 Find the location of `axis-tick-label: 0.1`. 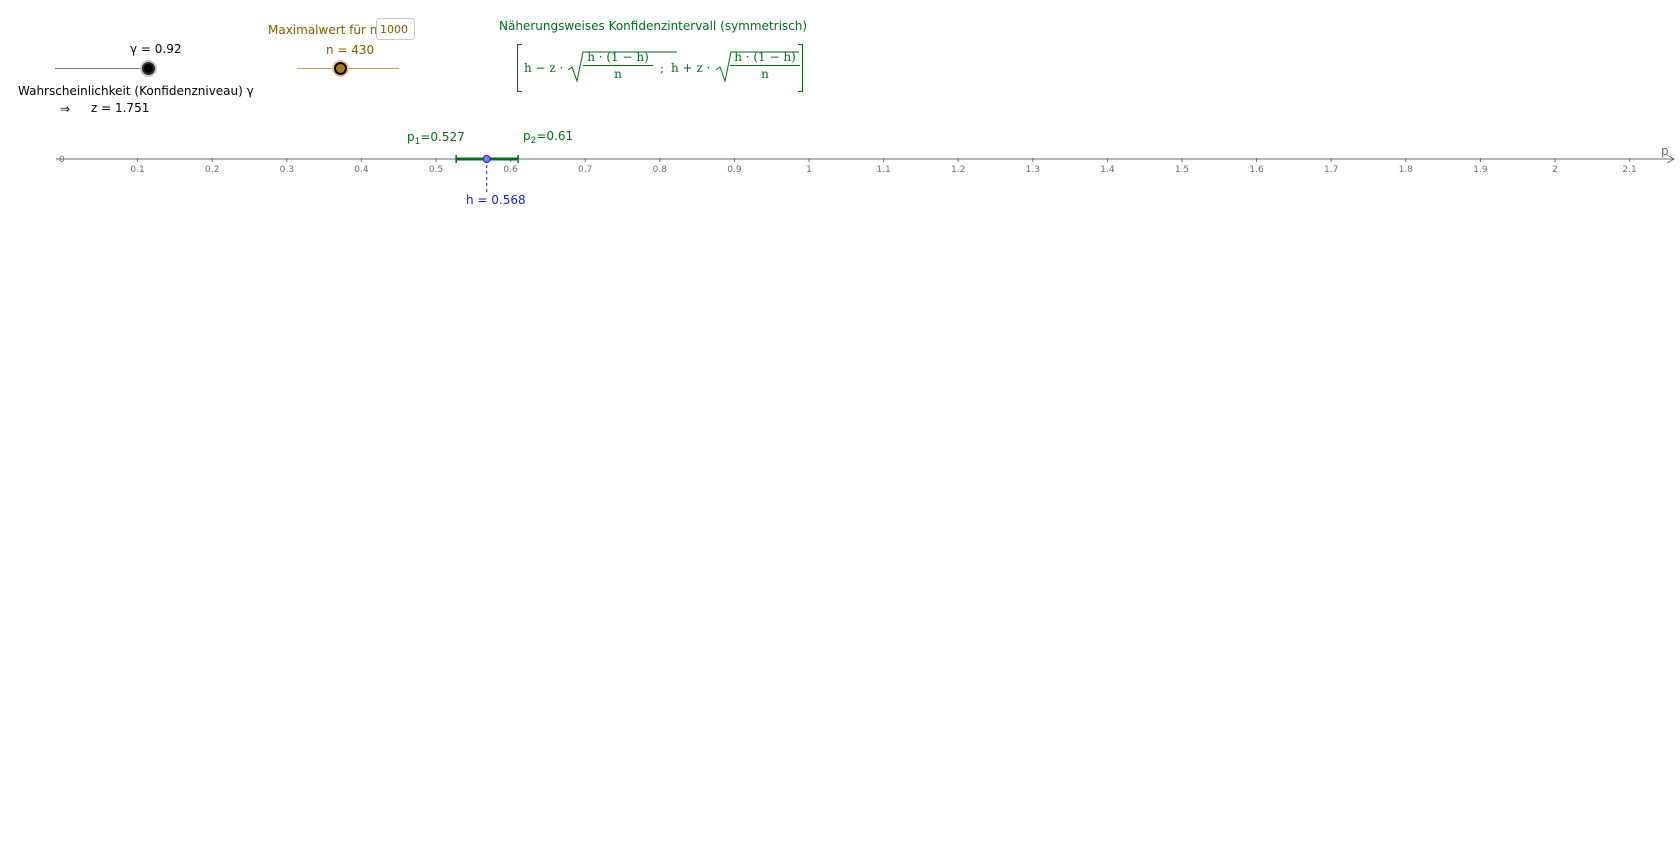

axis-tick-label: 0.1 is located at coordinates (137, 170).